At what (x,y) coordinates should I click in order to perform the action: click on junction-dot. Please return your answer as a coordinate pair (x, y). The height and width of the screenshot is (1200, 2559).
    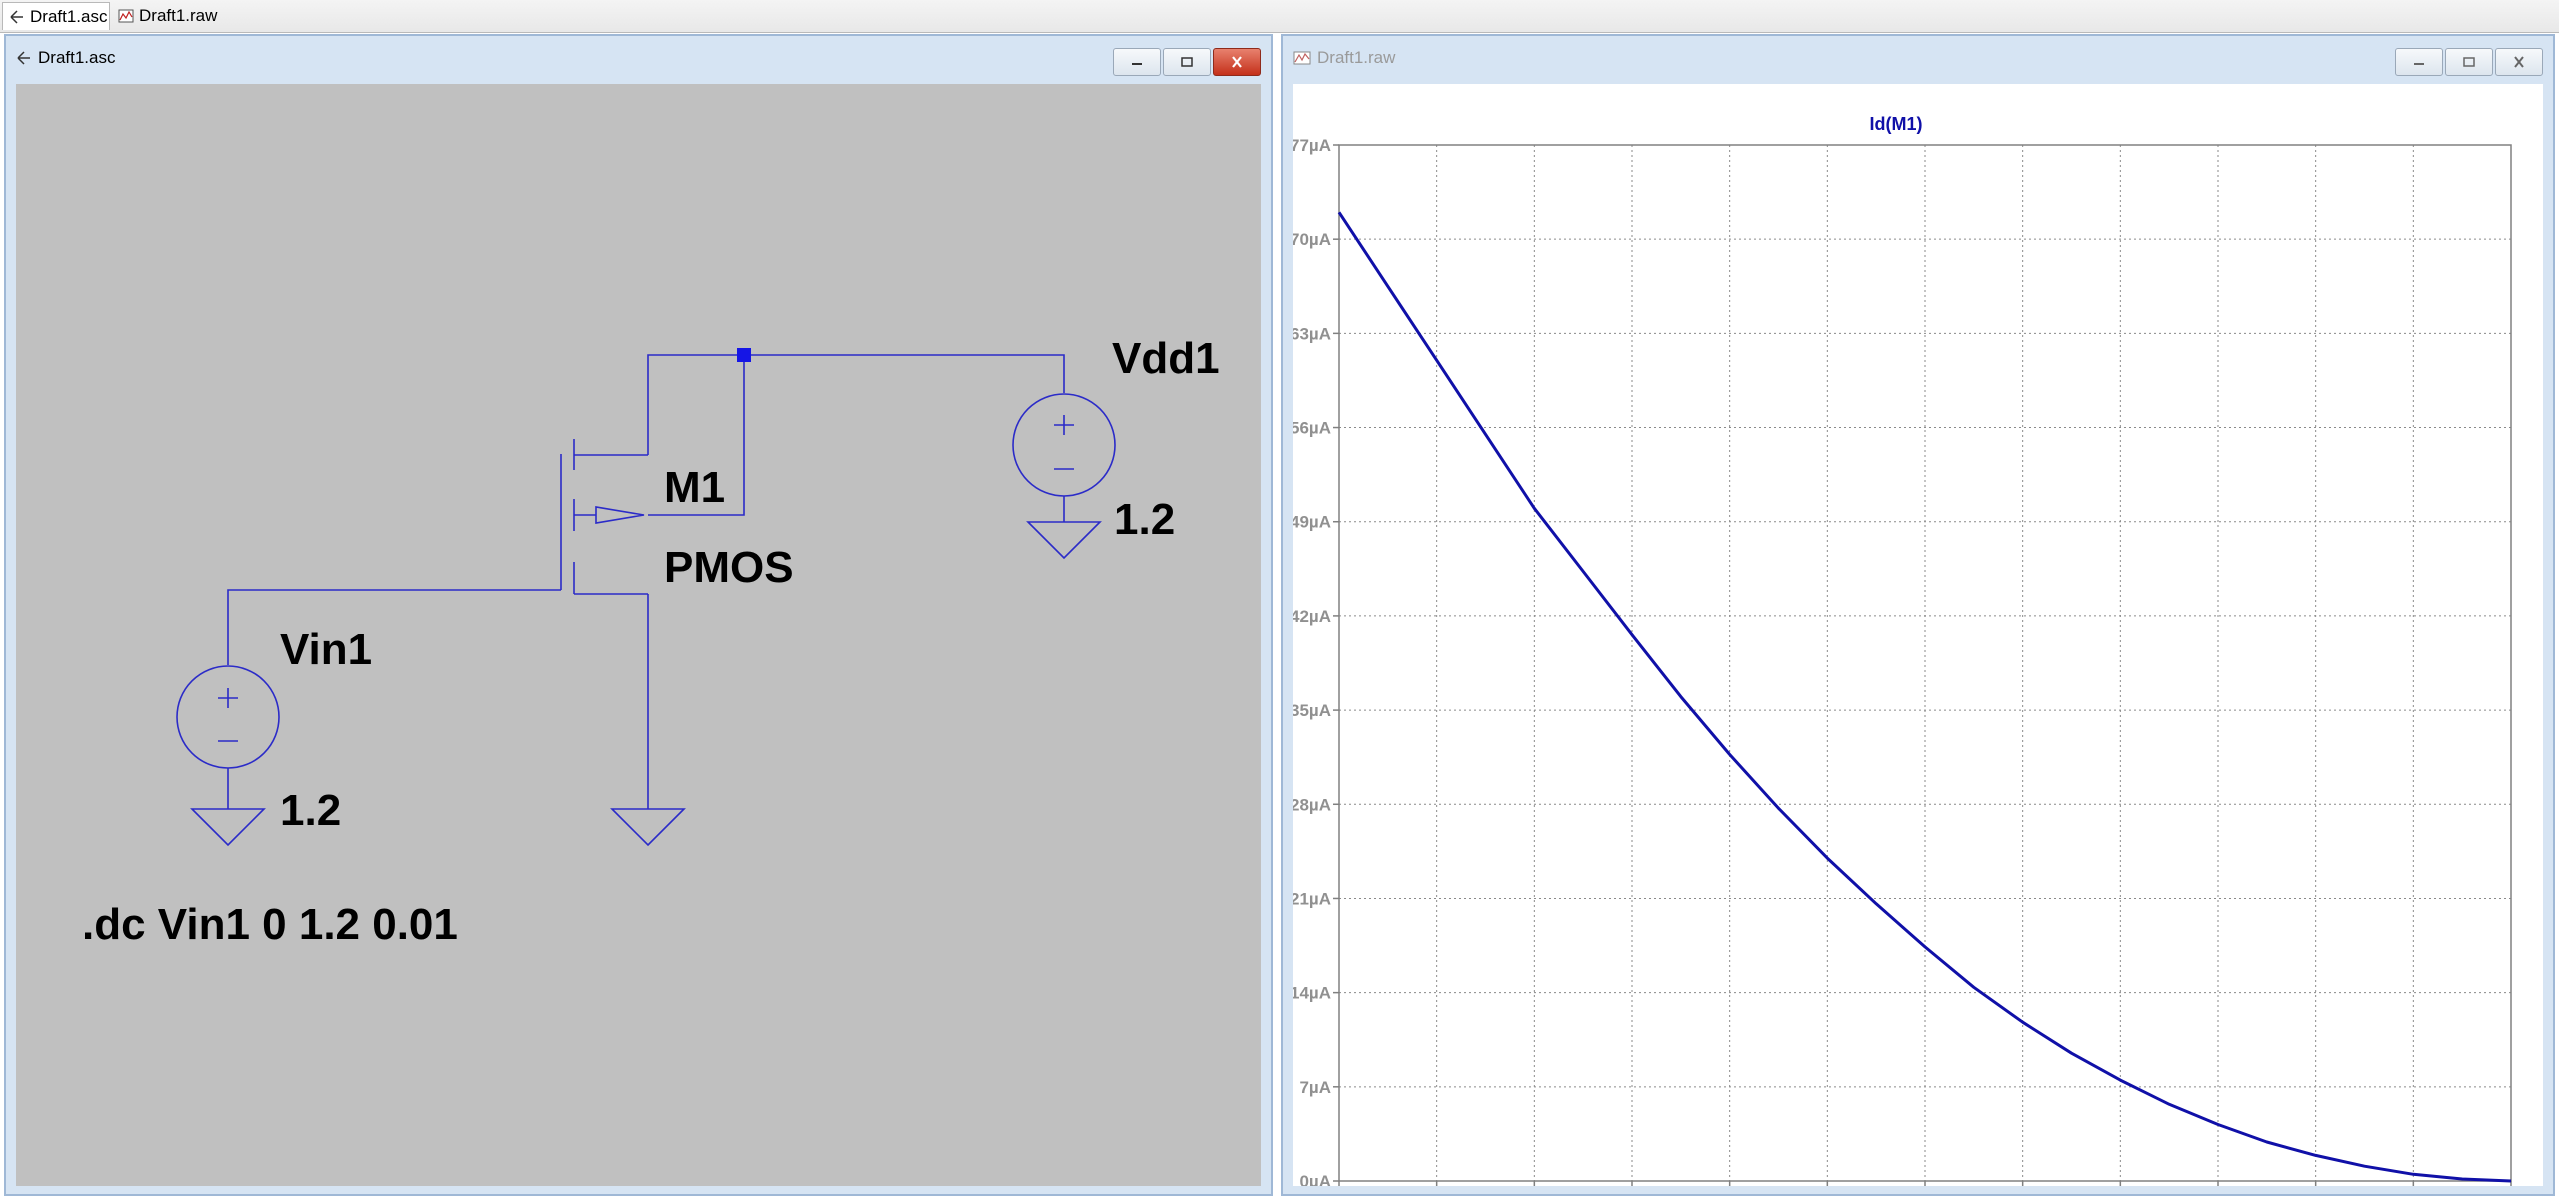
    Looking at the image, I should click on (744, 355).